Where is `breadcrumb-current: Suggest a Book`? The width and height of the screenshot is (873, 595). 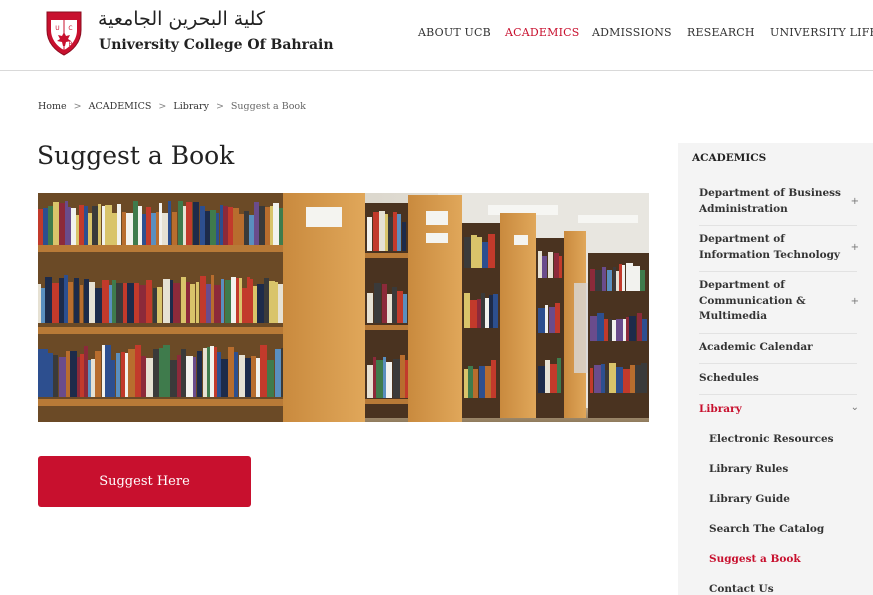
breadcrumb-current: Suggest a Book is located at coordinates (268, 106).